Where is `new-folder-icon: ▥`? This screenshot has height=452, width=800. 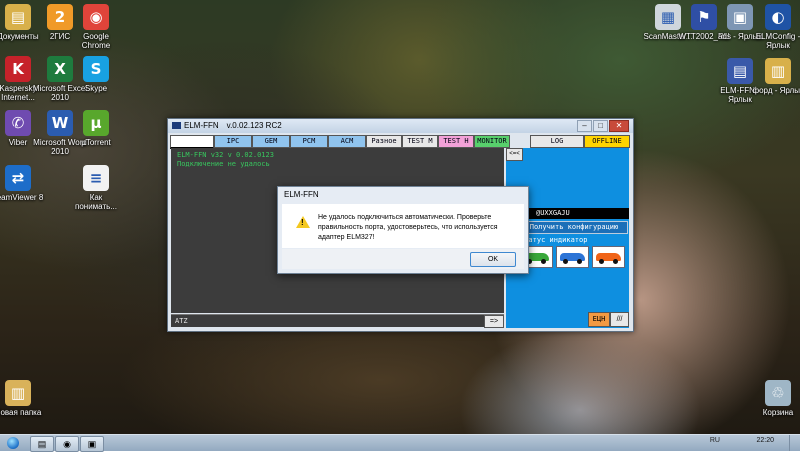
new-folder-icon: ▥ is located at coordinates (18, 393).